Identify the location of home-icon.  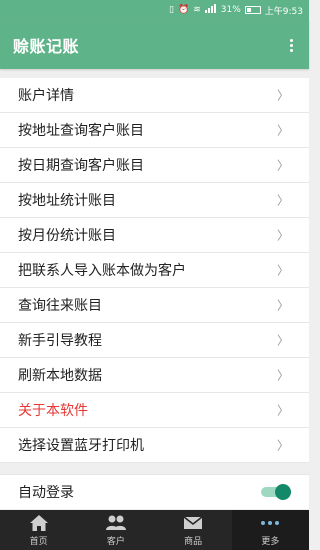
(39, 523).